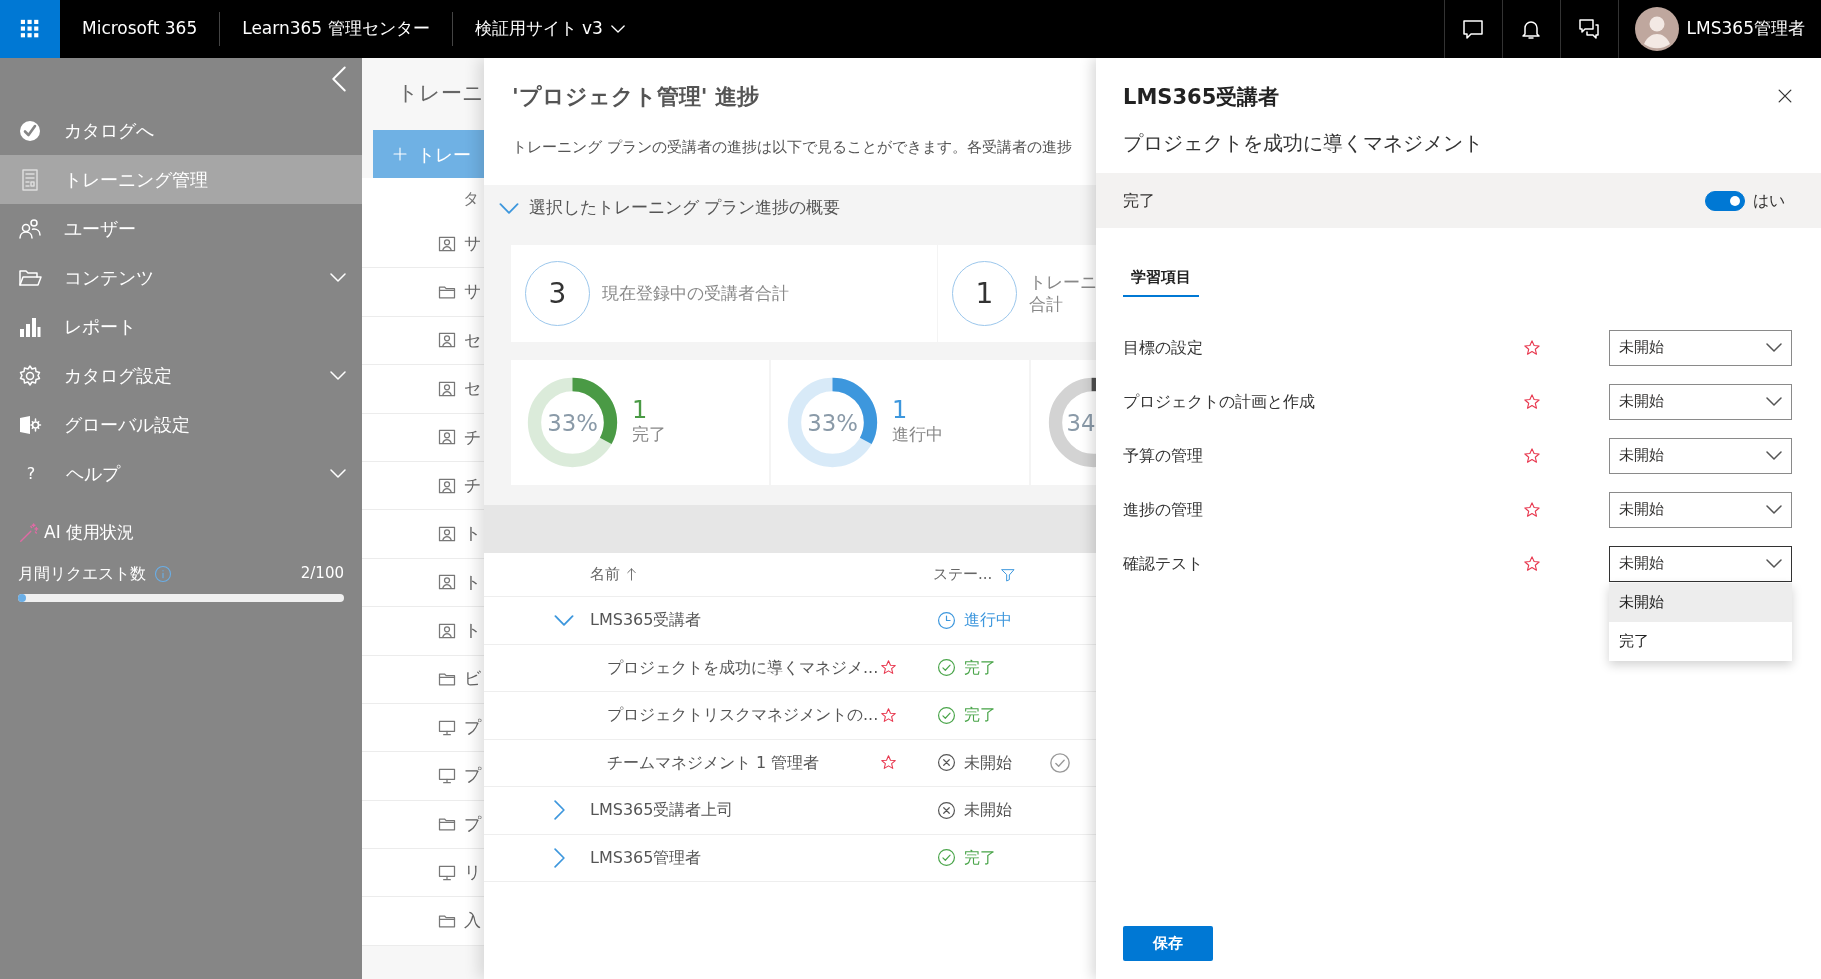  What do you see at coordinates (988, 620) in the screenshot?
I see `status-text: 進行中` at bounding box center [988, 620].